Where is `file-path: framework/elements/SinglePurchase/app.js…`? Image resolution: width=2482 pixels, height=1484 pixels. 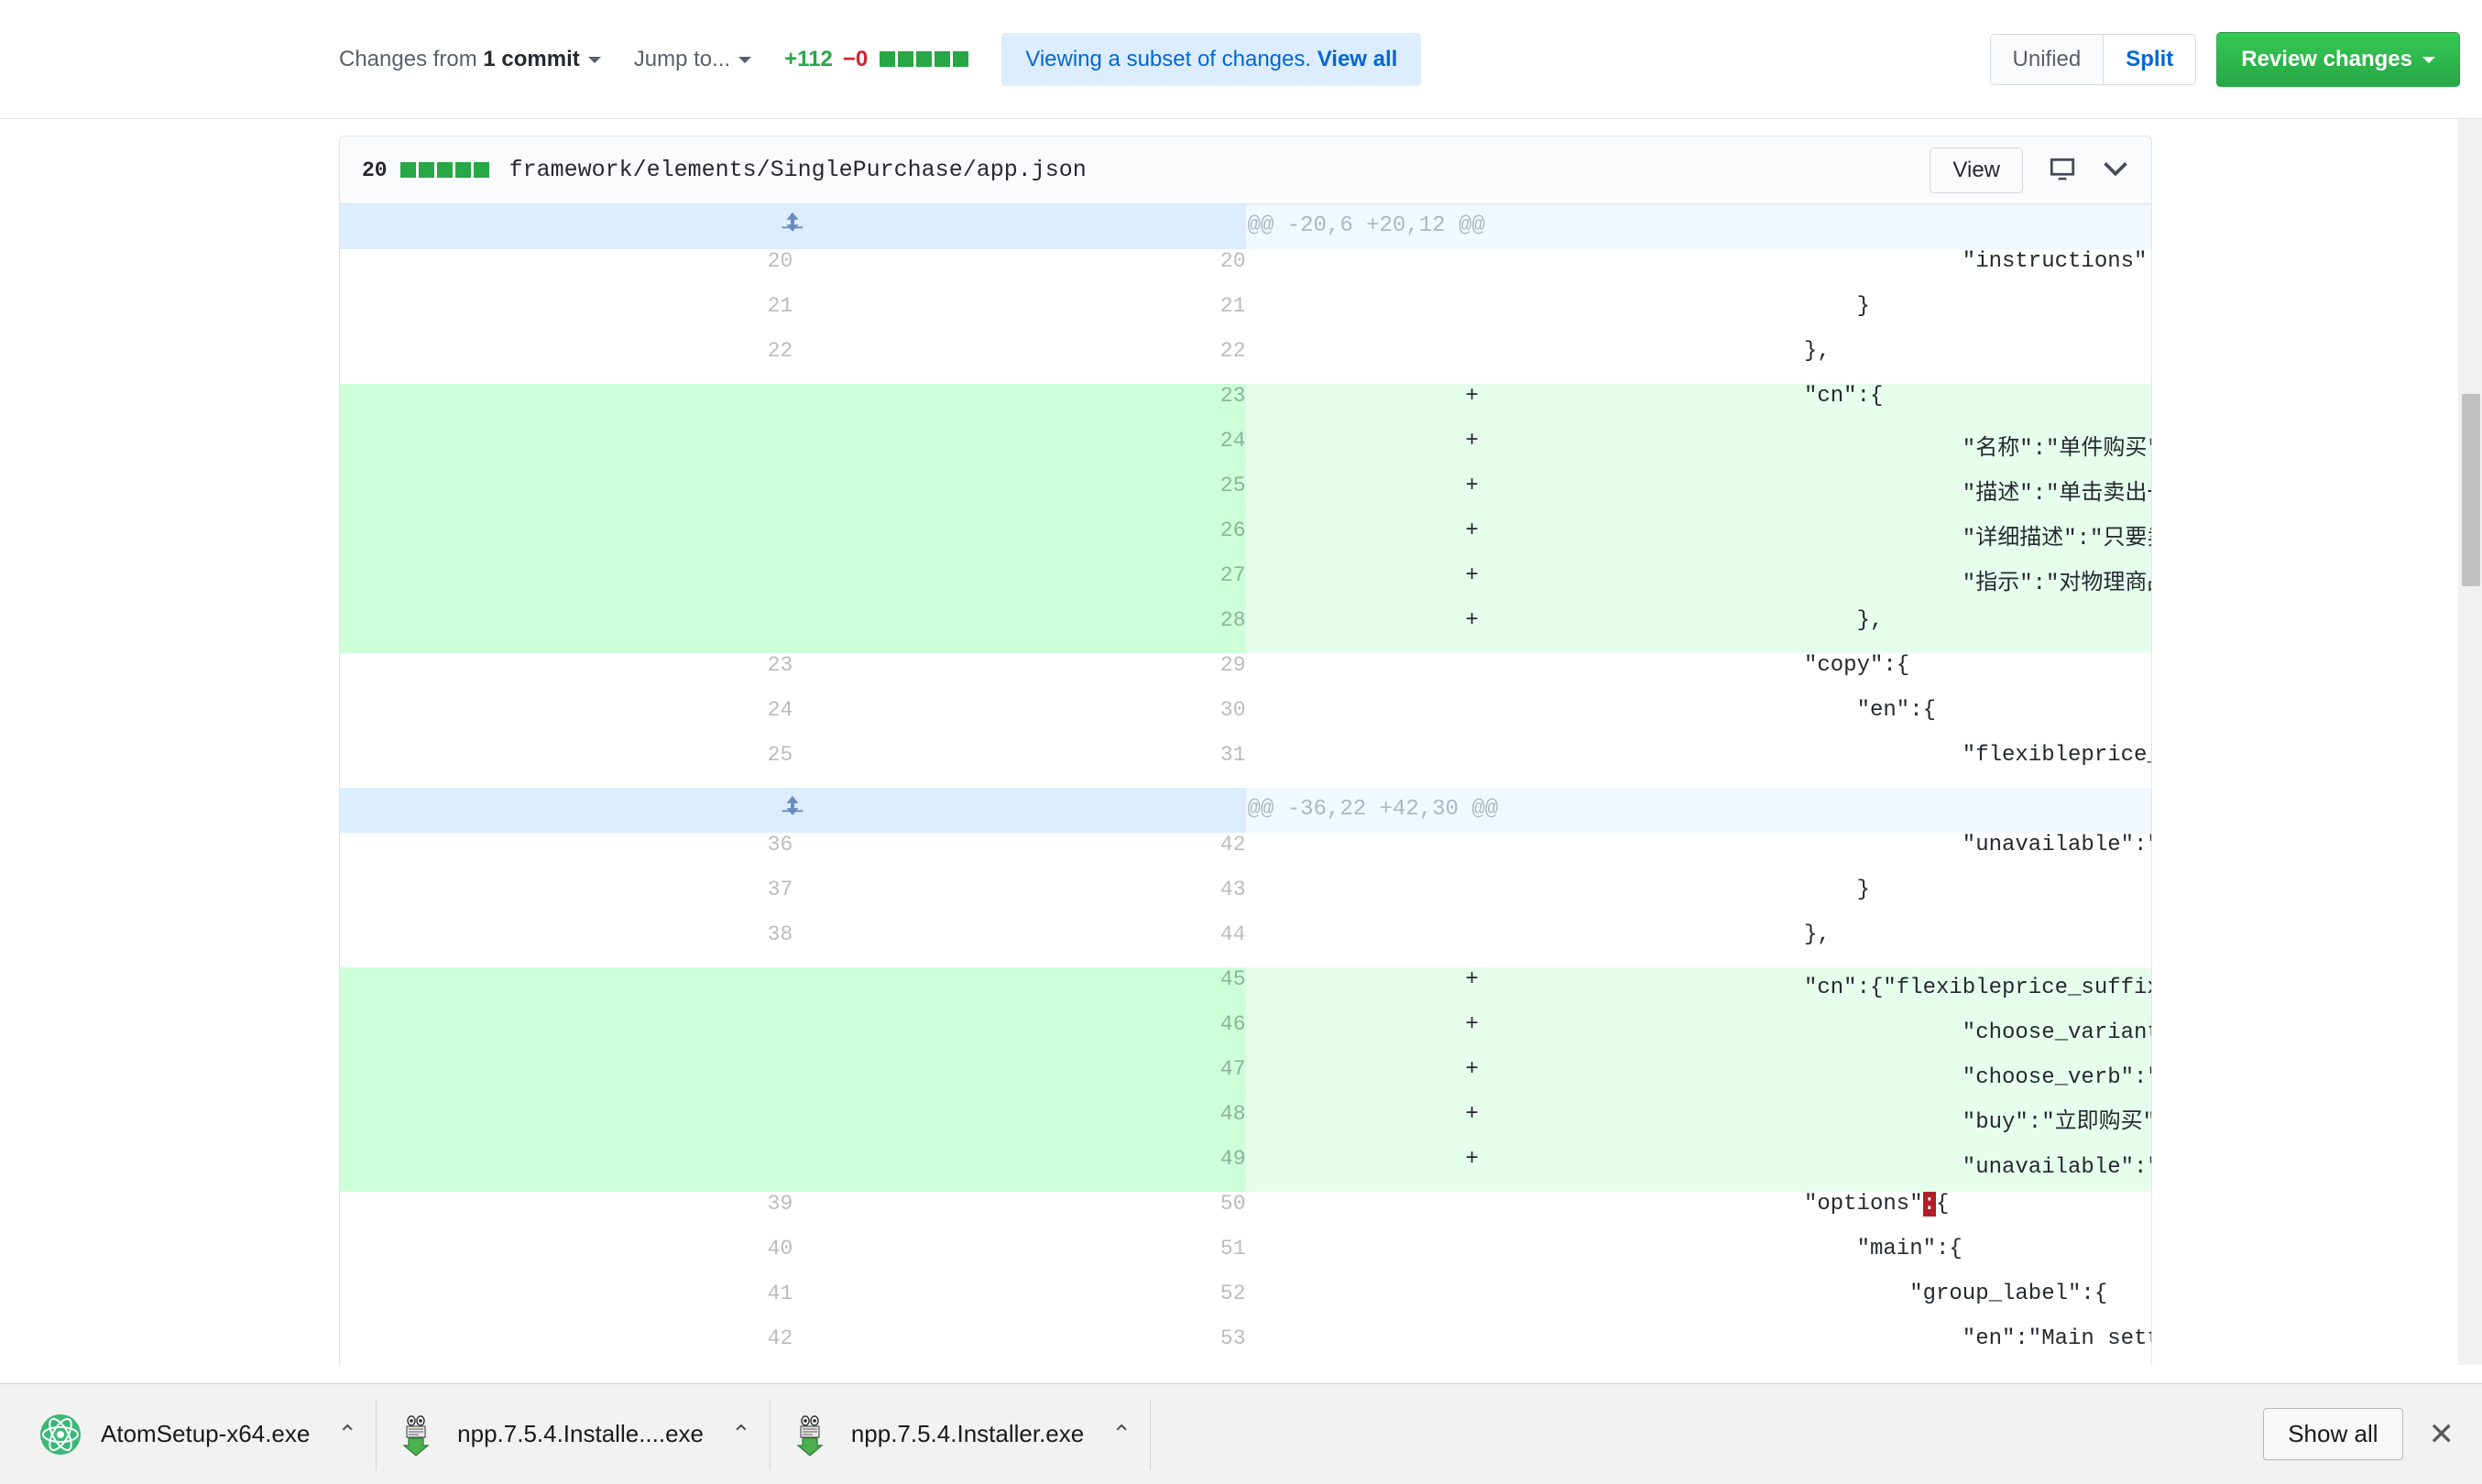
file-path: framework/elements/SinglePurchase/app.js… is located at coordinates (798, 170).